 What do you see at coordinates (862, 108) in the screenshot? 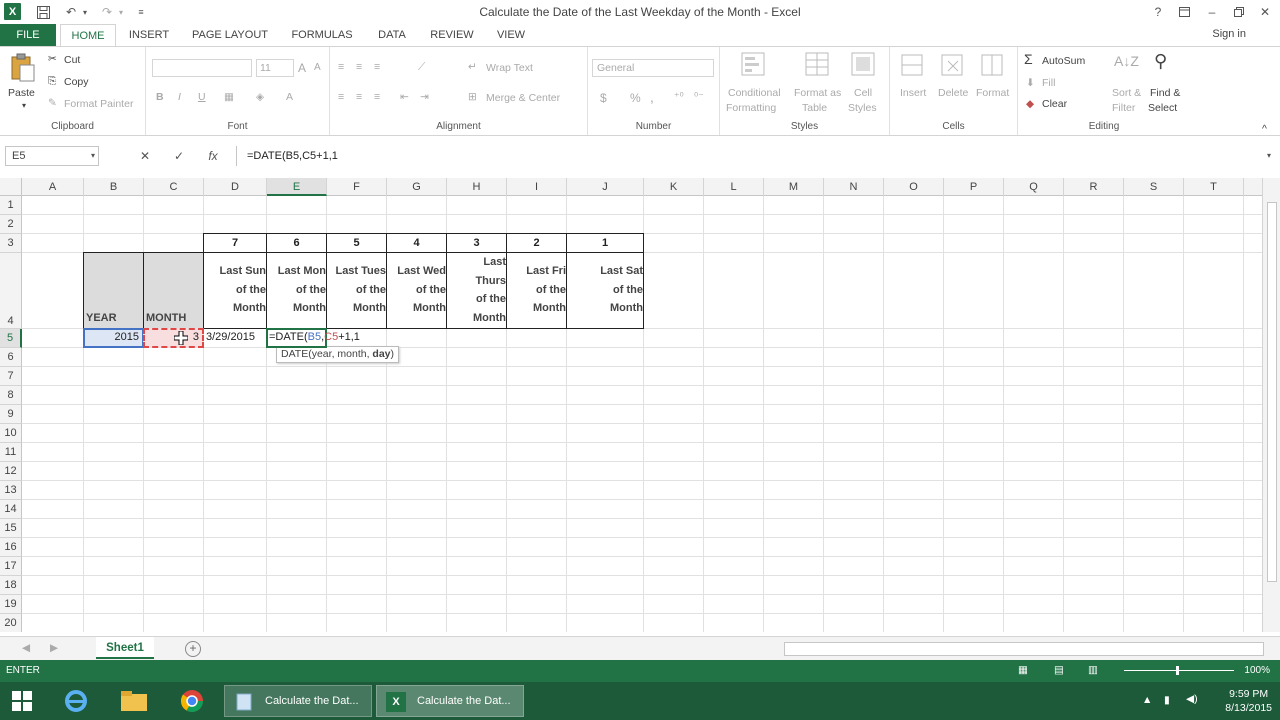
I see `cell-styles-button-2: Styles` at bounding box center [862, 108].